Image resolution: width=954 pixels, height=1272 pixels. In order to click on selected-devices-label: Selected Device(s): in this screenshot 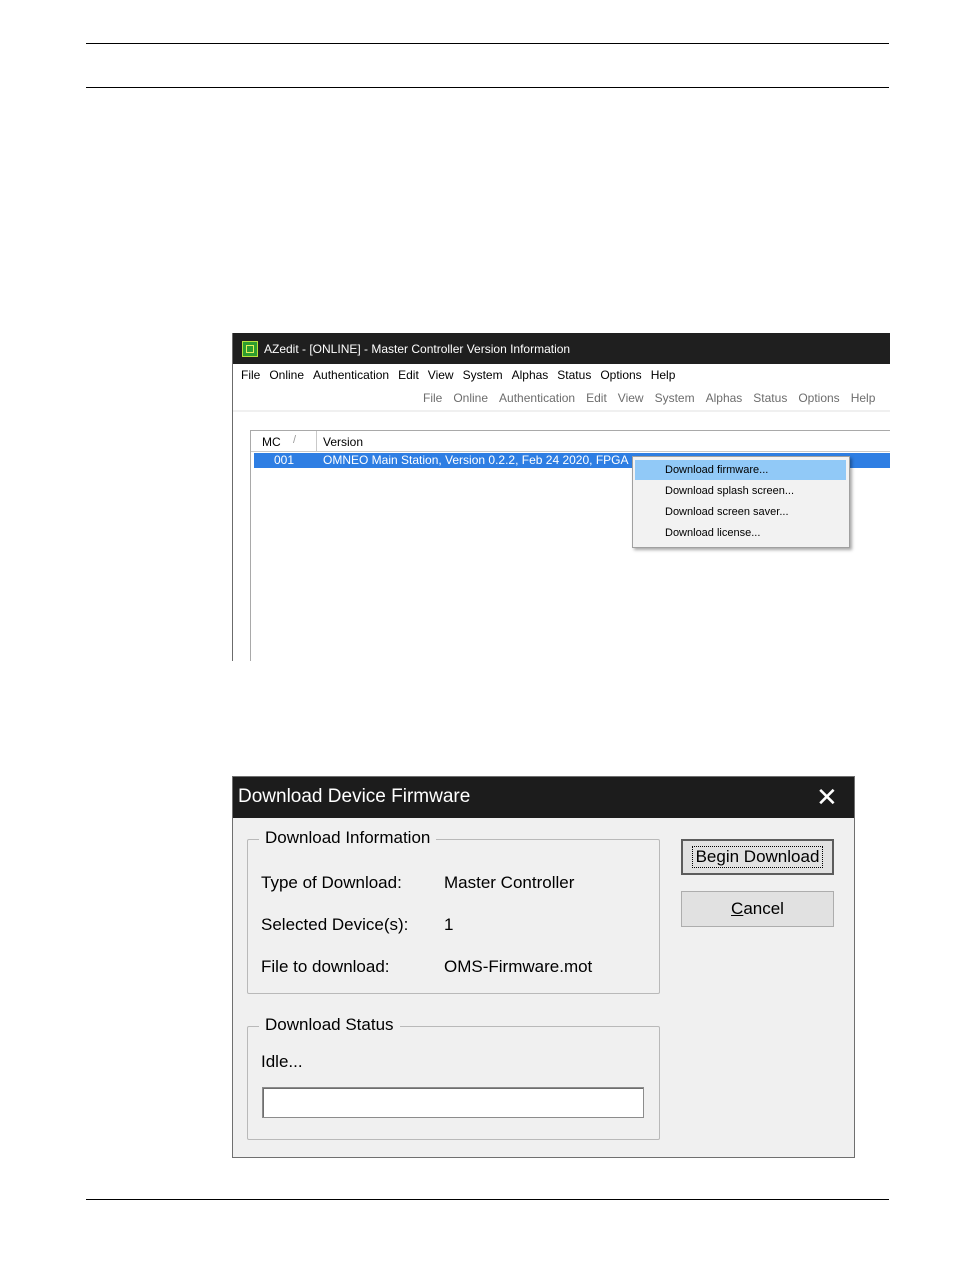, I will do `click(335, 924)`.